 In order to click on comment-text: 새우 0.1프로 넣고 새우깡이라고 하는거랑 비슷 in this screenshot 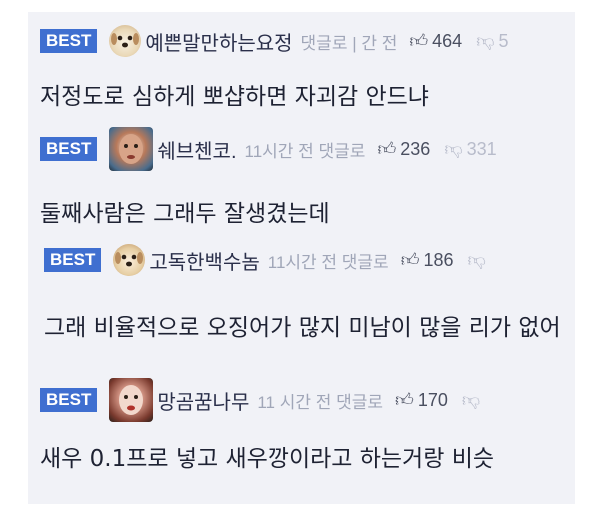, I will do `click(267, 459)`.